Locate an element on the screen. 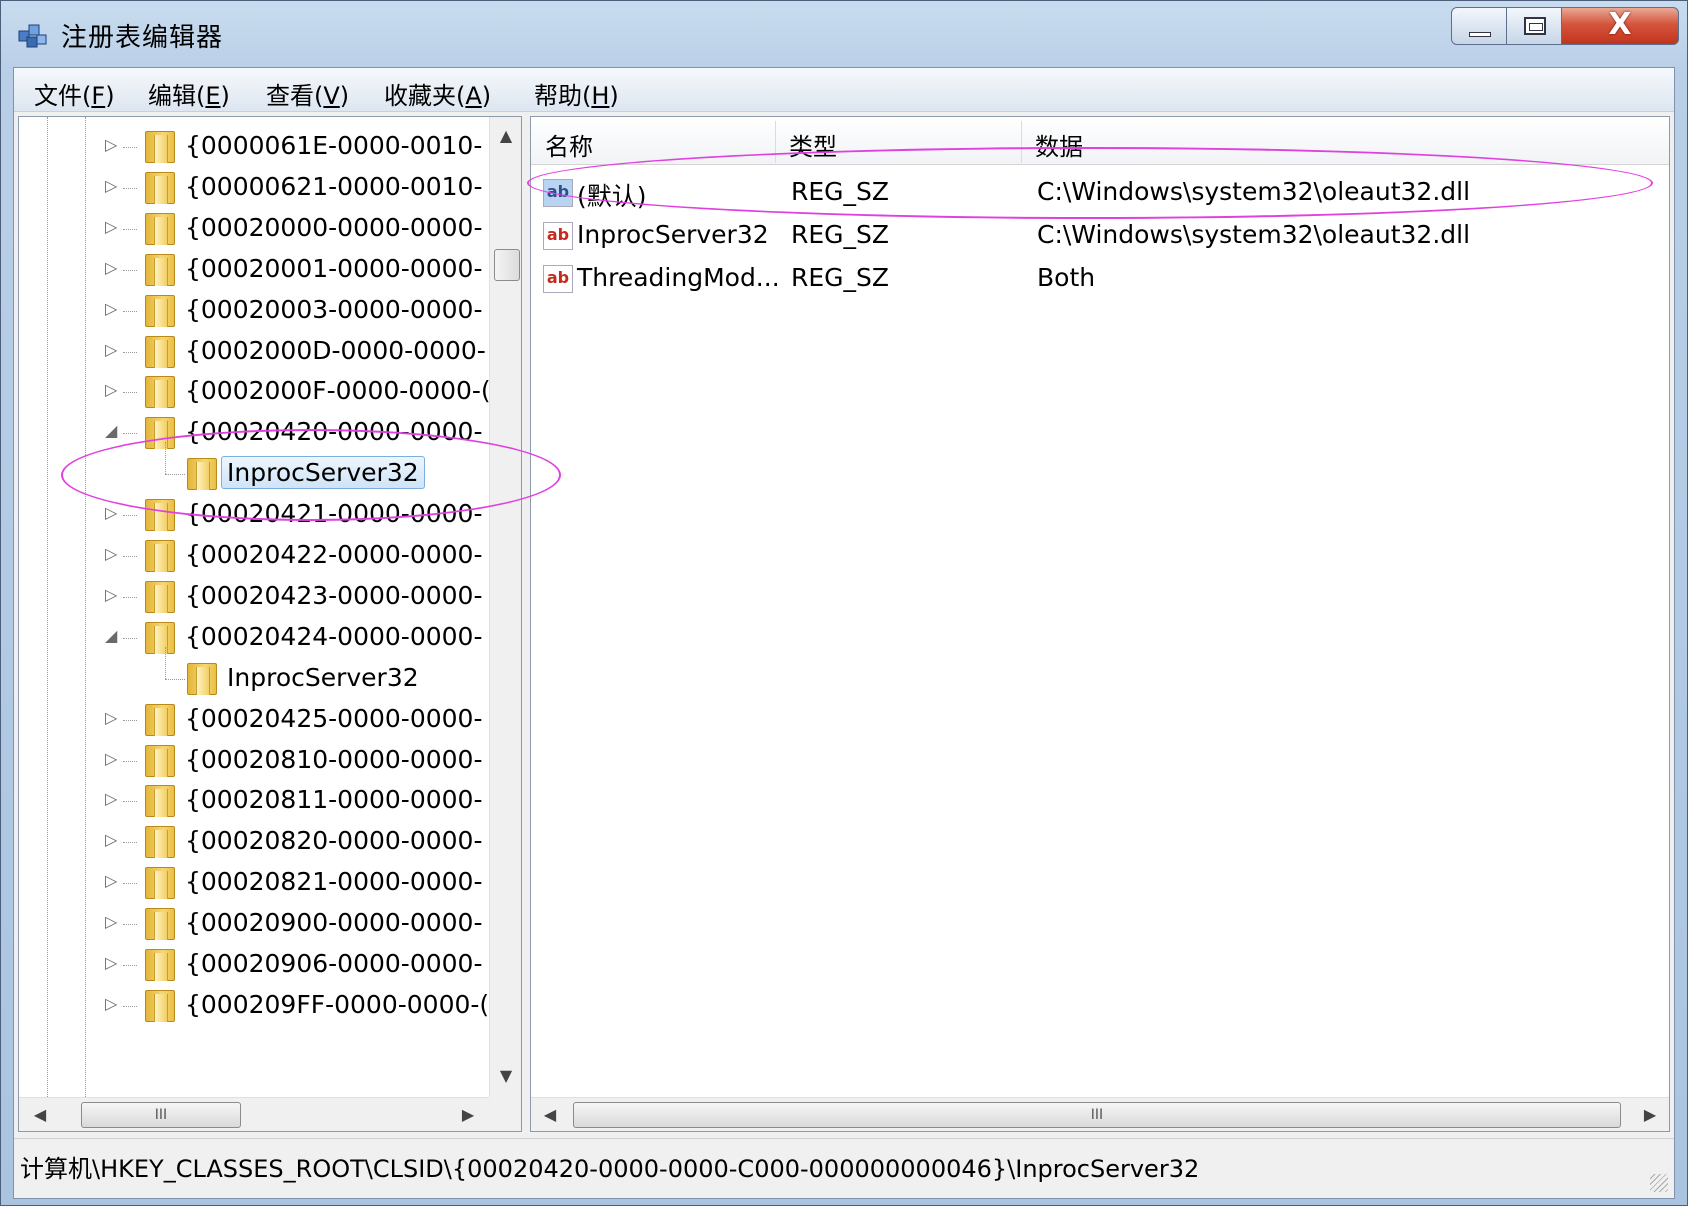 This screenshot has width=1688, height=1206. tree-item-label: {00020811-0000-0000- is located at coordinates (334, 800).